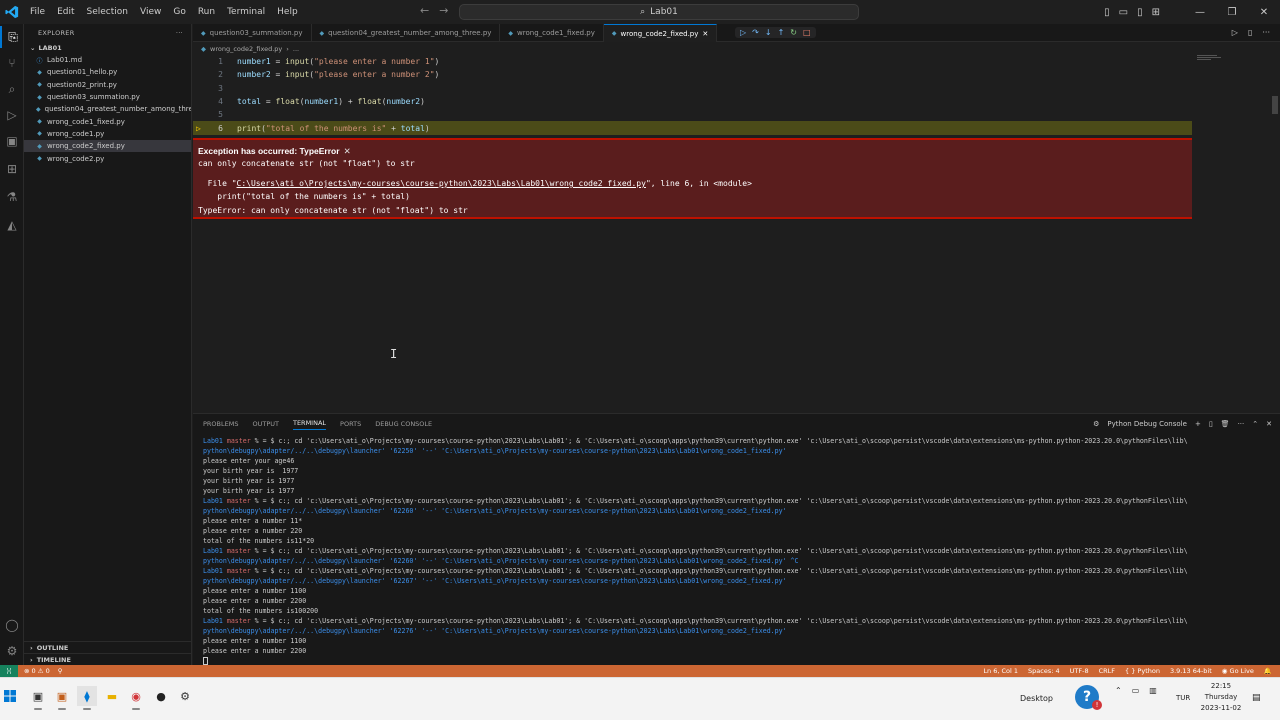 The image size is (1280, 720). I want to click on extensions-icon: ⊞, so click(12, 169).